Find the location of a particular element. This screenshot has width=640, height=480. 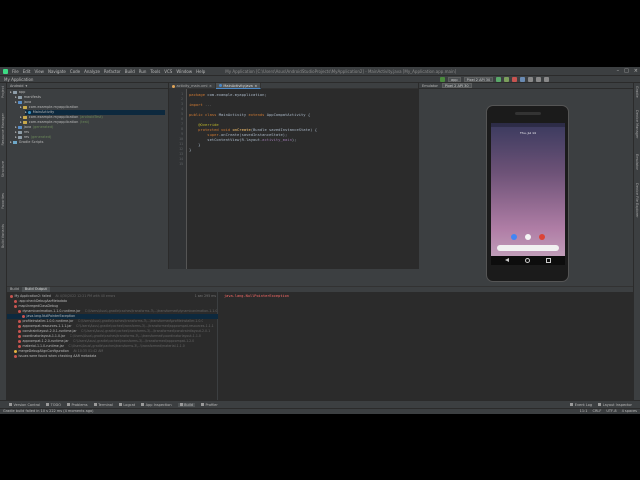

breadcrumb: My Application is located at coordinates (18, 79).